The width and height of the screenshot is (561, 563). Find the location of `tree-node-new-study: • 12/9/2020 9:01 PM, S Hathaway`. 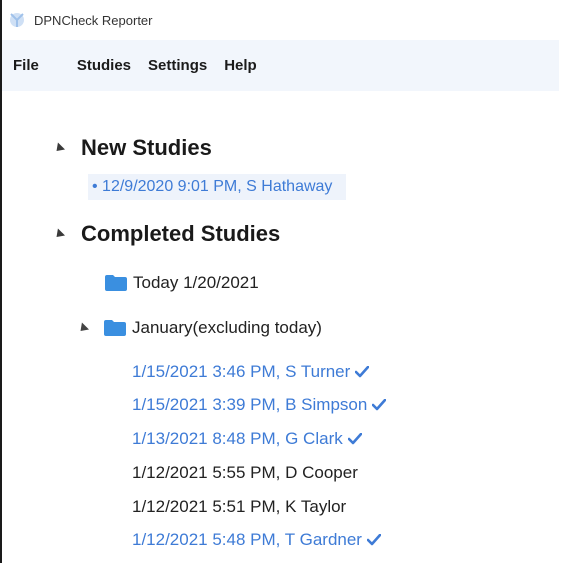

tree-node-new-study: • 12/9/2020 9:01 PM, S Hathaway is located at coordinates (217, 187).